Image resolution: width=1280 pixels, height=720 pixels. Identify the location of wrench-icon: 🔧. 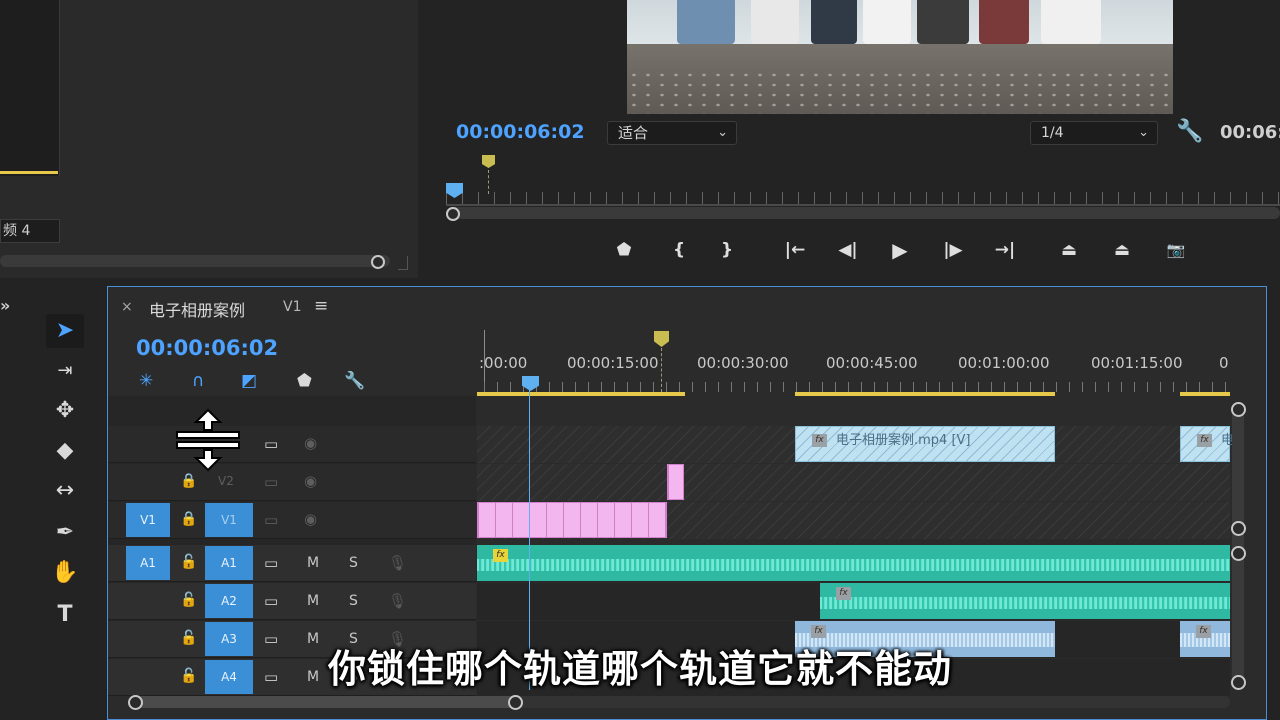
(1189, 131).